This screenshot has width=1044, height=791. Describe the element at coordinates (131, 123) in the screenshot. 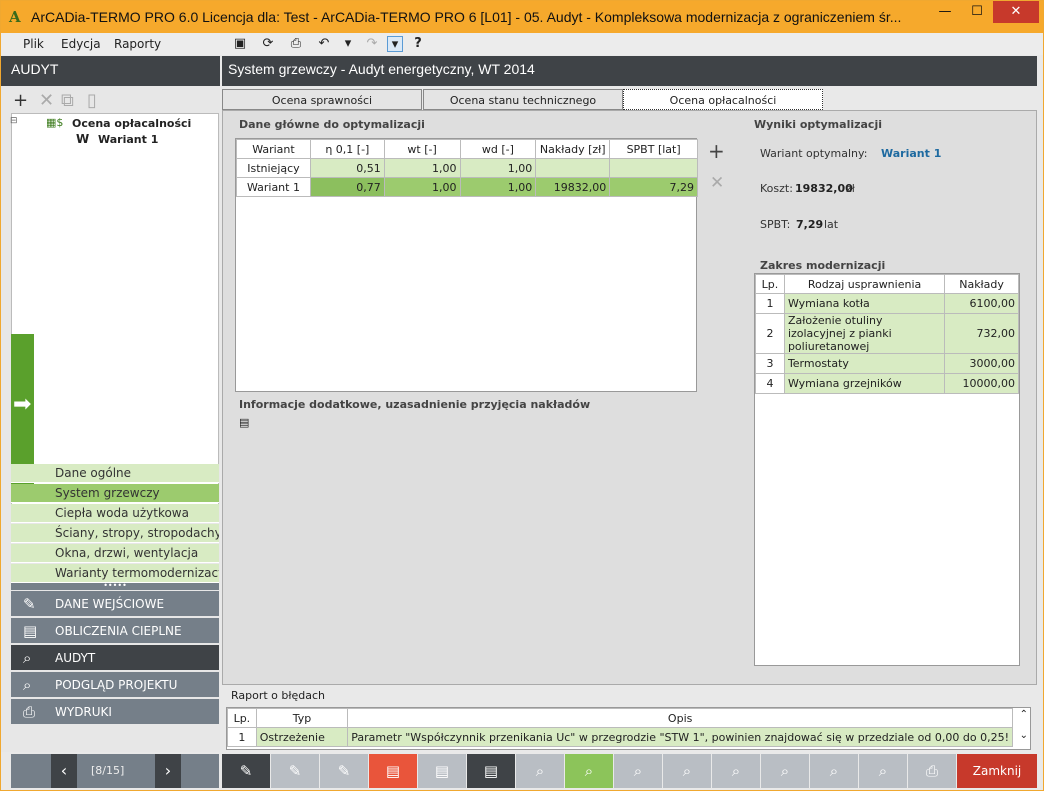

I see `tree-node-ocena: Ocena opłacalności` at that location.